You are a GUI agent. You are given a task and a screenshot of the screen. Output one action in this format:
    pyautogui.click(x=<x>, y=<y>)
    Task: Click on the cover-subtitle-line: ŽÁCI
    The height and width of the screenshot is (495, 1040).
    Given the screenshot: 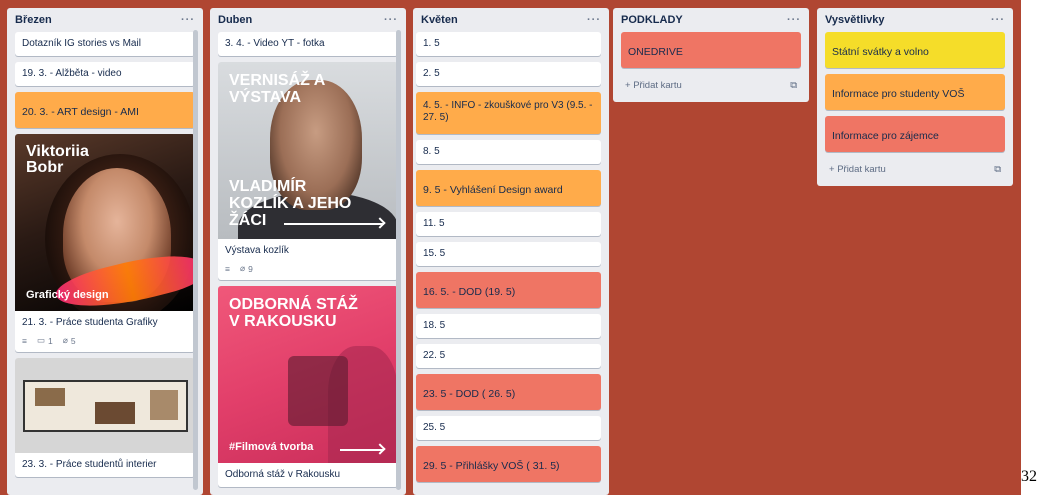 What is the action you would take?
    pyautogui.click(x=248, y=220)
    